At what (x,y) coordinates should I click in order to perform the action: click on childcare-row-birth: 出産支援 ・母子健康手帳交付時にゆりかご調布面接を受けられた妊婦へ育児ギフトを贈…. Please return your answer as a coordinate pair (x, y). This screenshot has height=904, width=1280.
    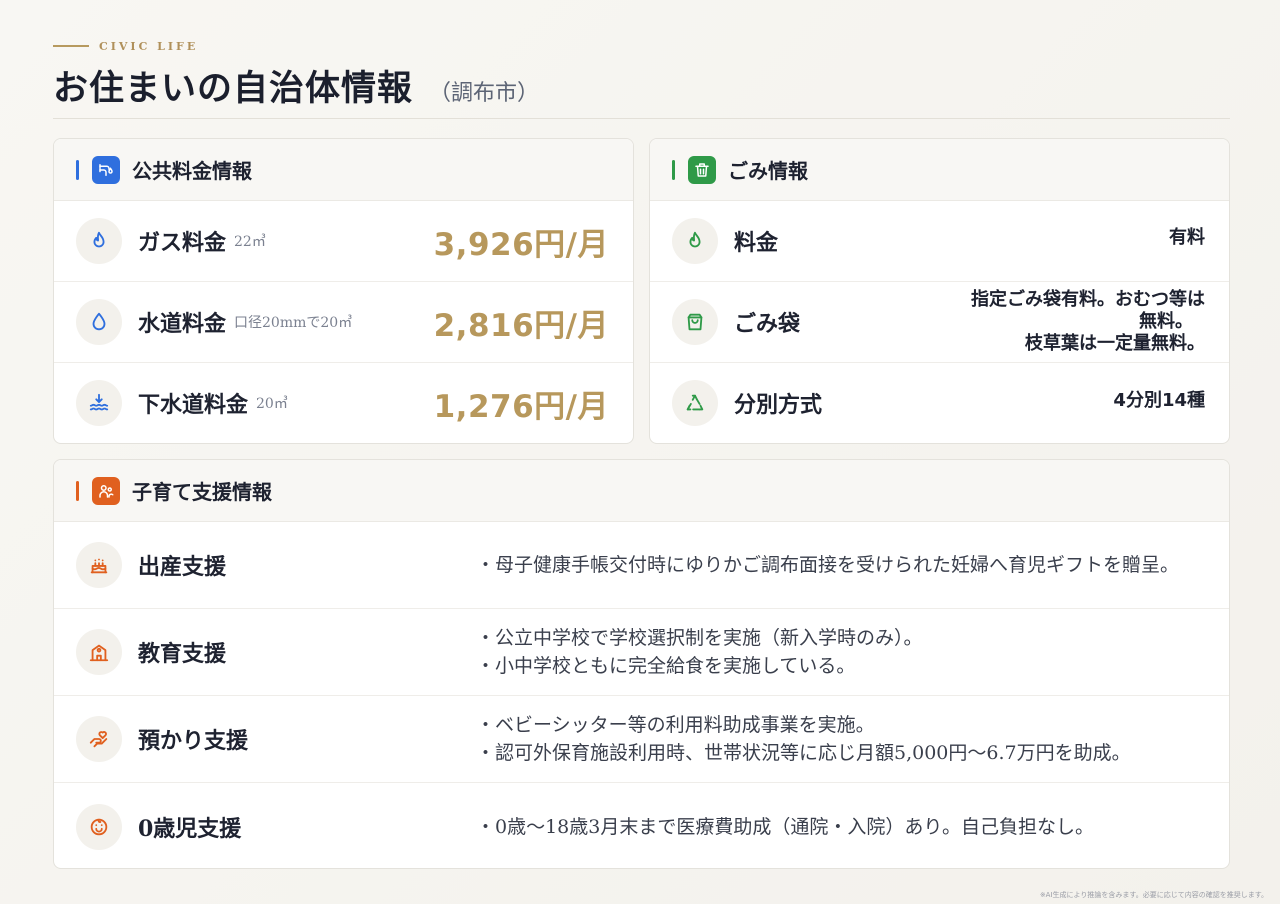
    Looking at the image, I should click on (641, 565).